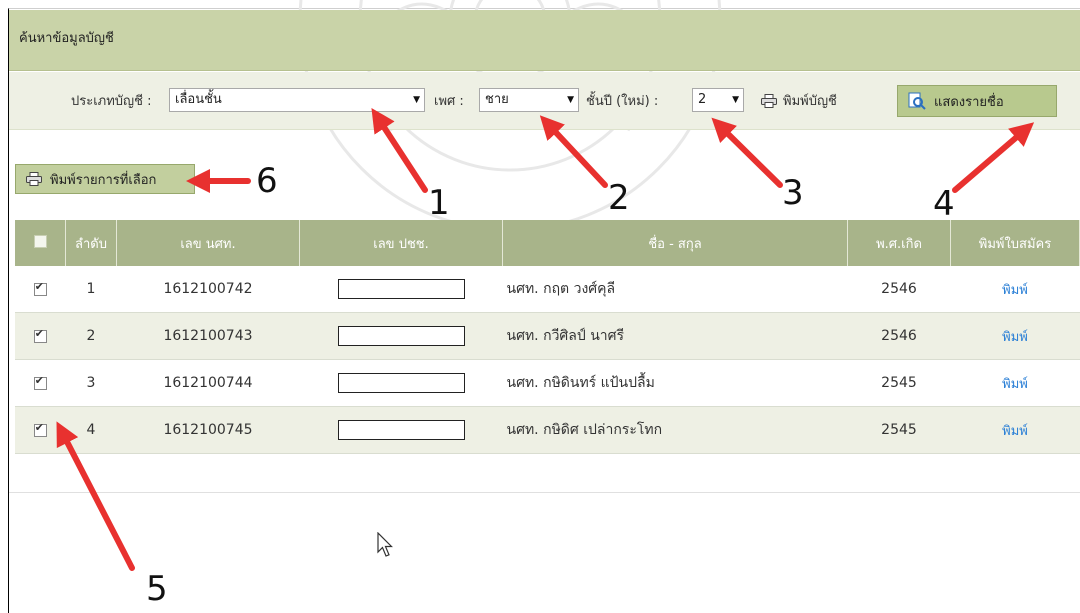 This screenshot has height=613, width=1080. Describe the element at coordinates (267, 181) in the screenshot. I see `annotation-label-6: 6` at that location.